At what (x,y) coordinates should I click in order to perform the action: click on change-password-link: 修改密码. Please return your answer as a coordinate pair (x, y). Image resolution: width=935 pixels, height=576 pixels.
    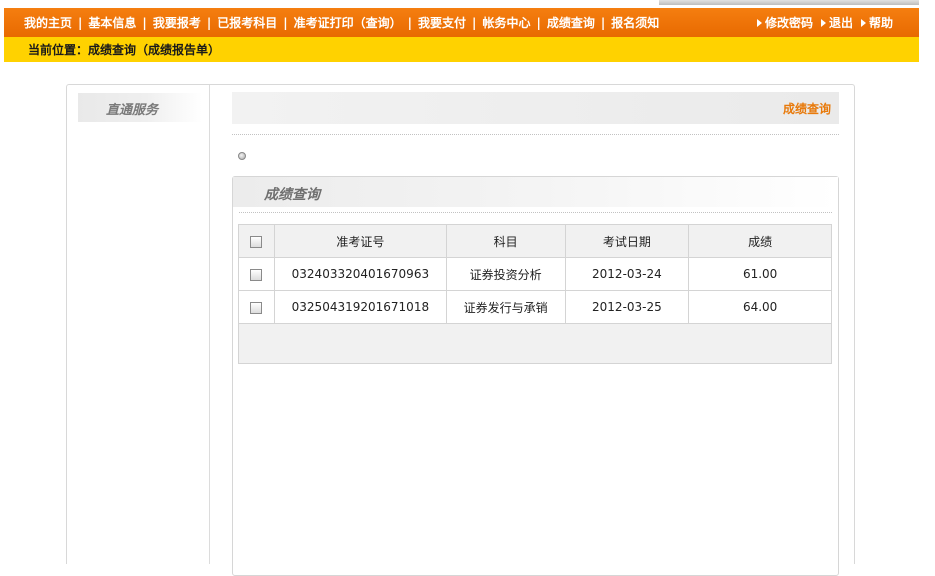
    Looking at the image, I should click on (784, 22).